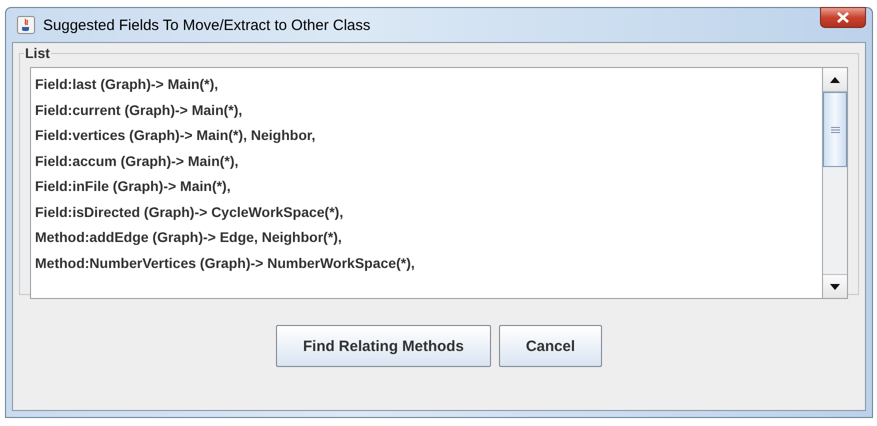 The height and width of the screenshot is (426, 877). I want to click on scroll-down-button, so click(835, 286).